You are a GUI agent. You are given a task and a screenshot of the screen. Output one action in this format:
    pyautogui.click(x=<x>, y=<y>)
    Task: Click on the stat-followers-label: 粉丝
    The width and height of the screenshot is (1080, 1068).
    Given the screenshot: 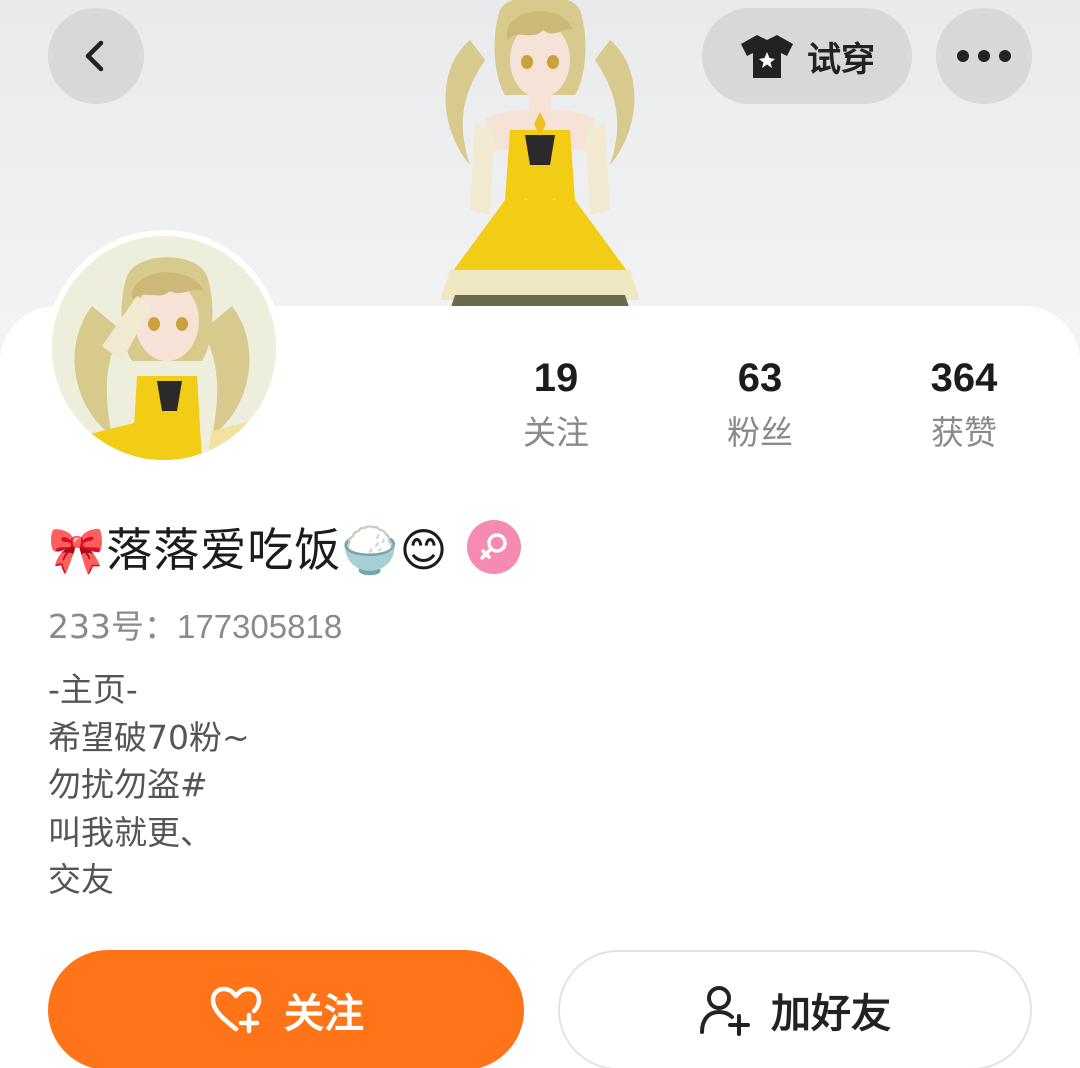 What is the action you would take?
    pyautogui.click(x=760, y=432)
    